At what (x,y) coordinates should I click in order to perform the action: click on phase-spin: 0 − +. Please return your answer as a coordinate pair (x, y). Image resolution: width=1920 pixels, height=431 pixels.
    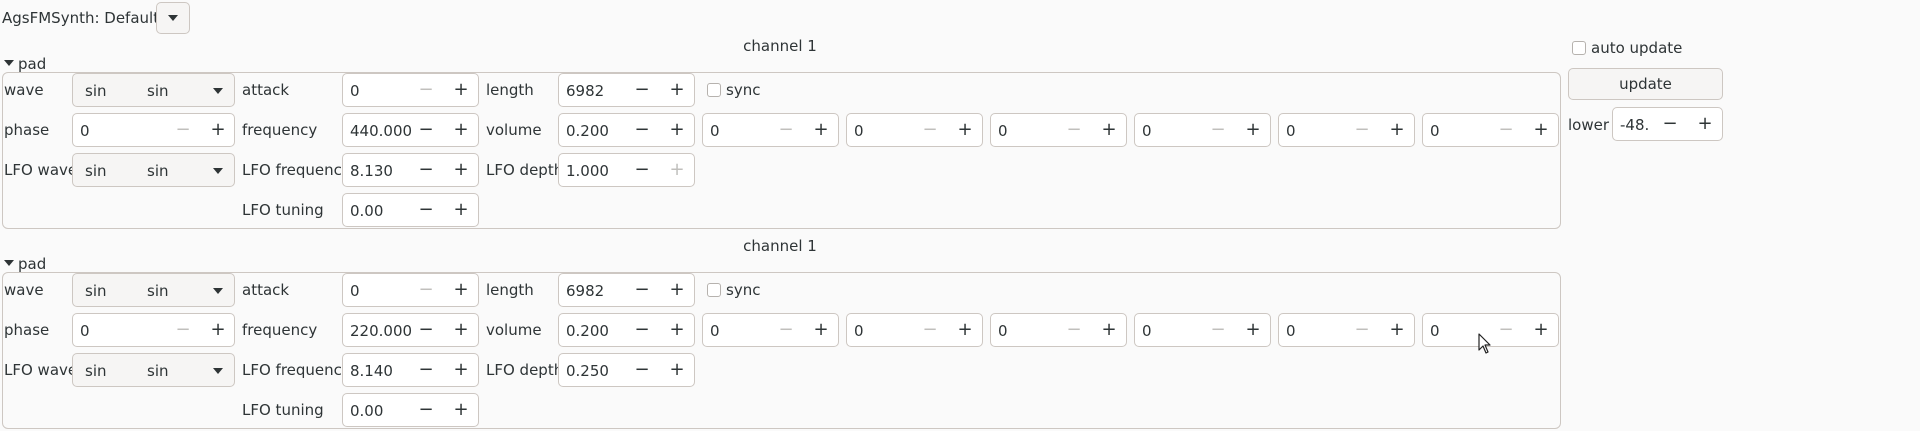
    Looking at the image, I should click on (153, 130).